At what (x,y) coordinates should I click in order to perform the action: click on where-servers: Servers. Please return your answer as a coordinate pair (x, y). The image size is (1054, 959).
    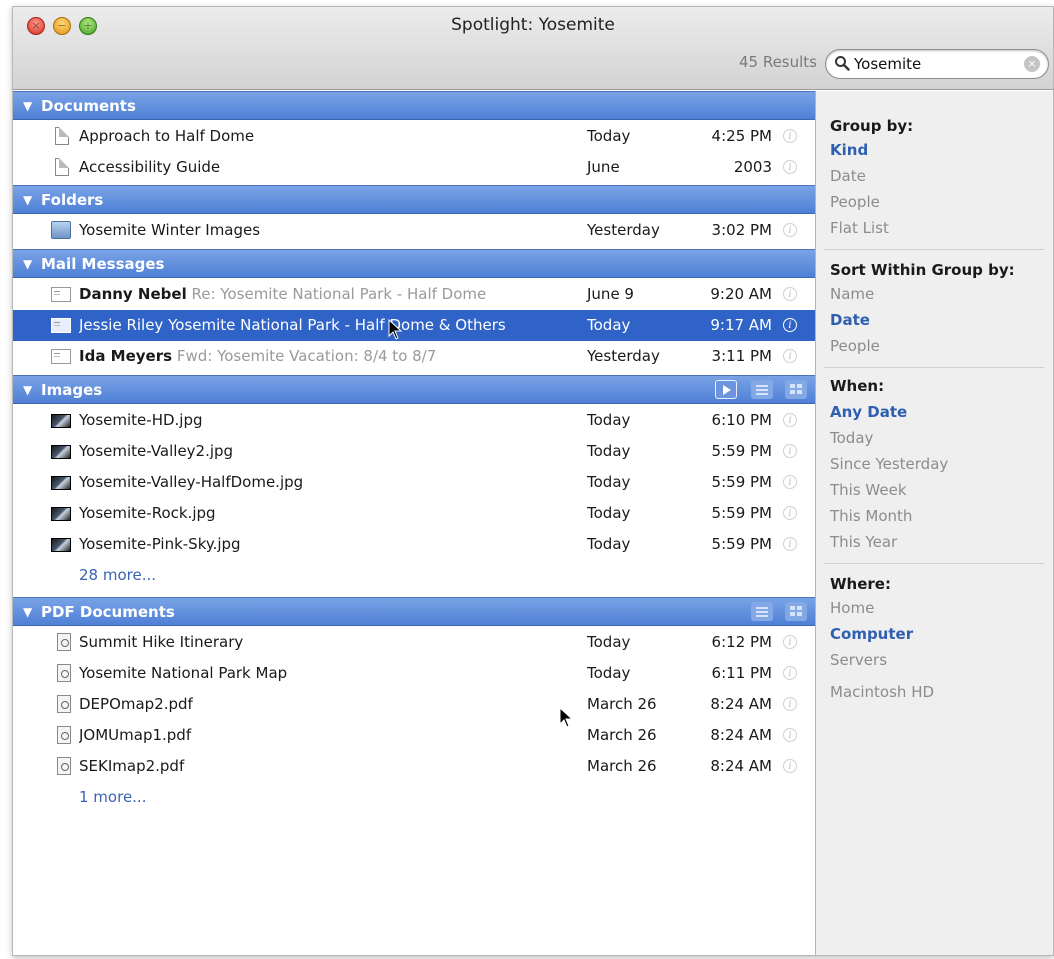
    Looking at the image, I should click on (858, 660).